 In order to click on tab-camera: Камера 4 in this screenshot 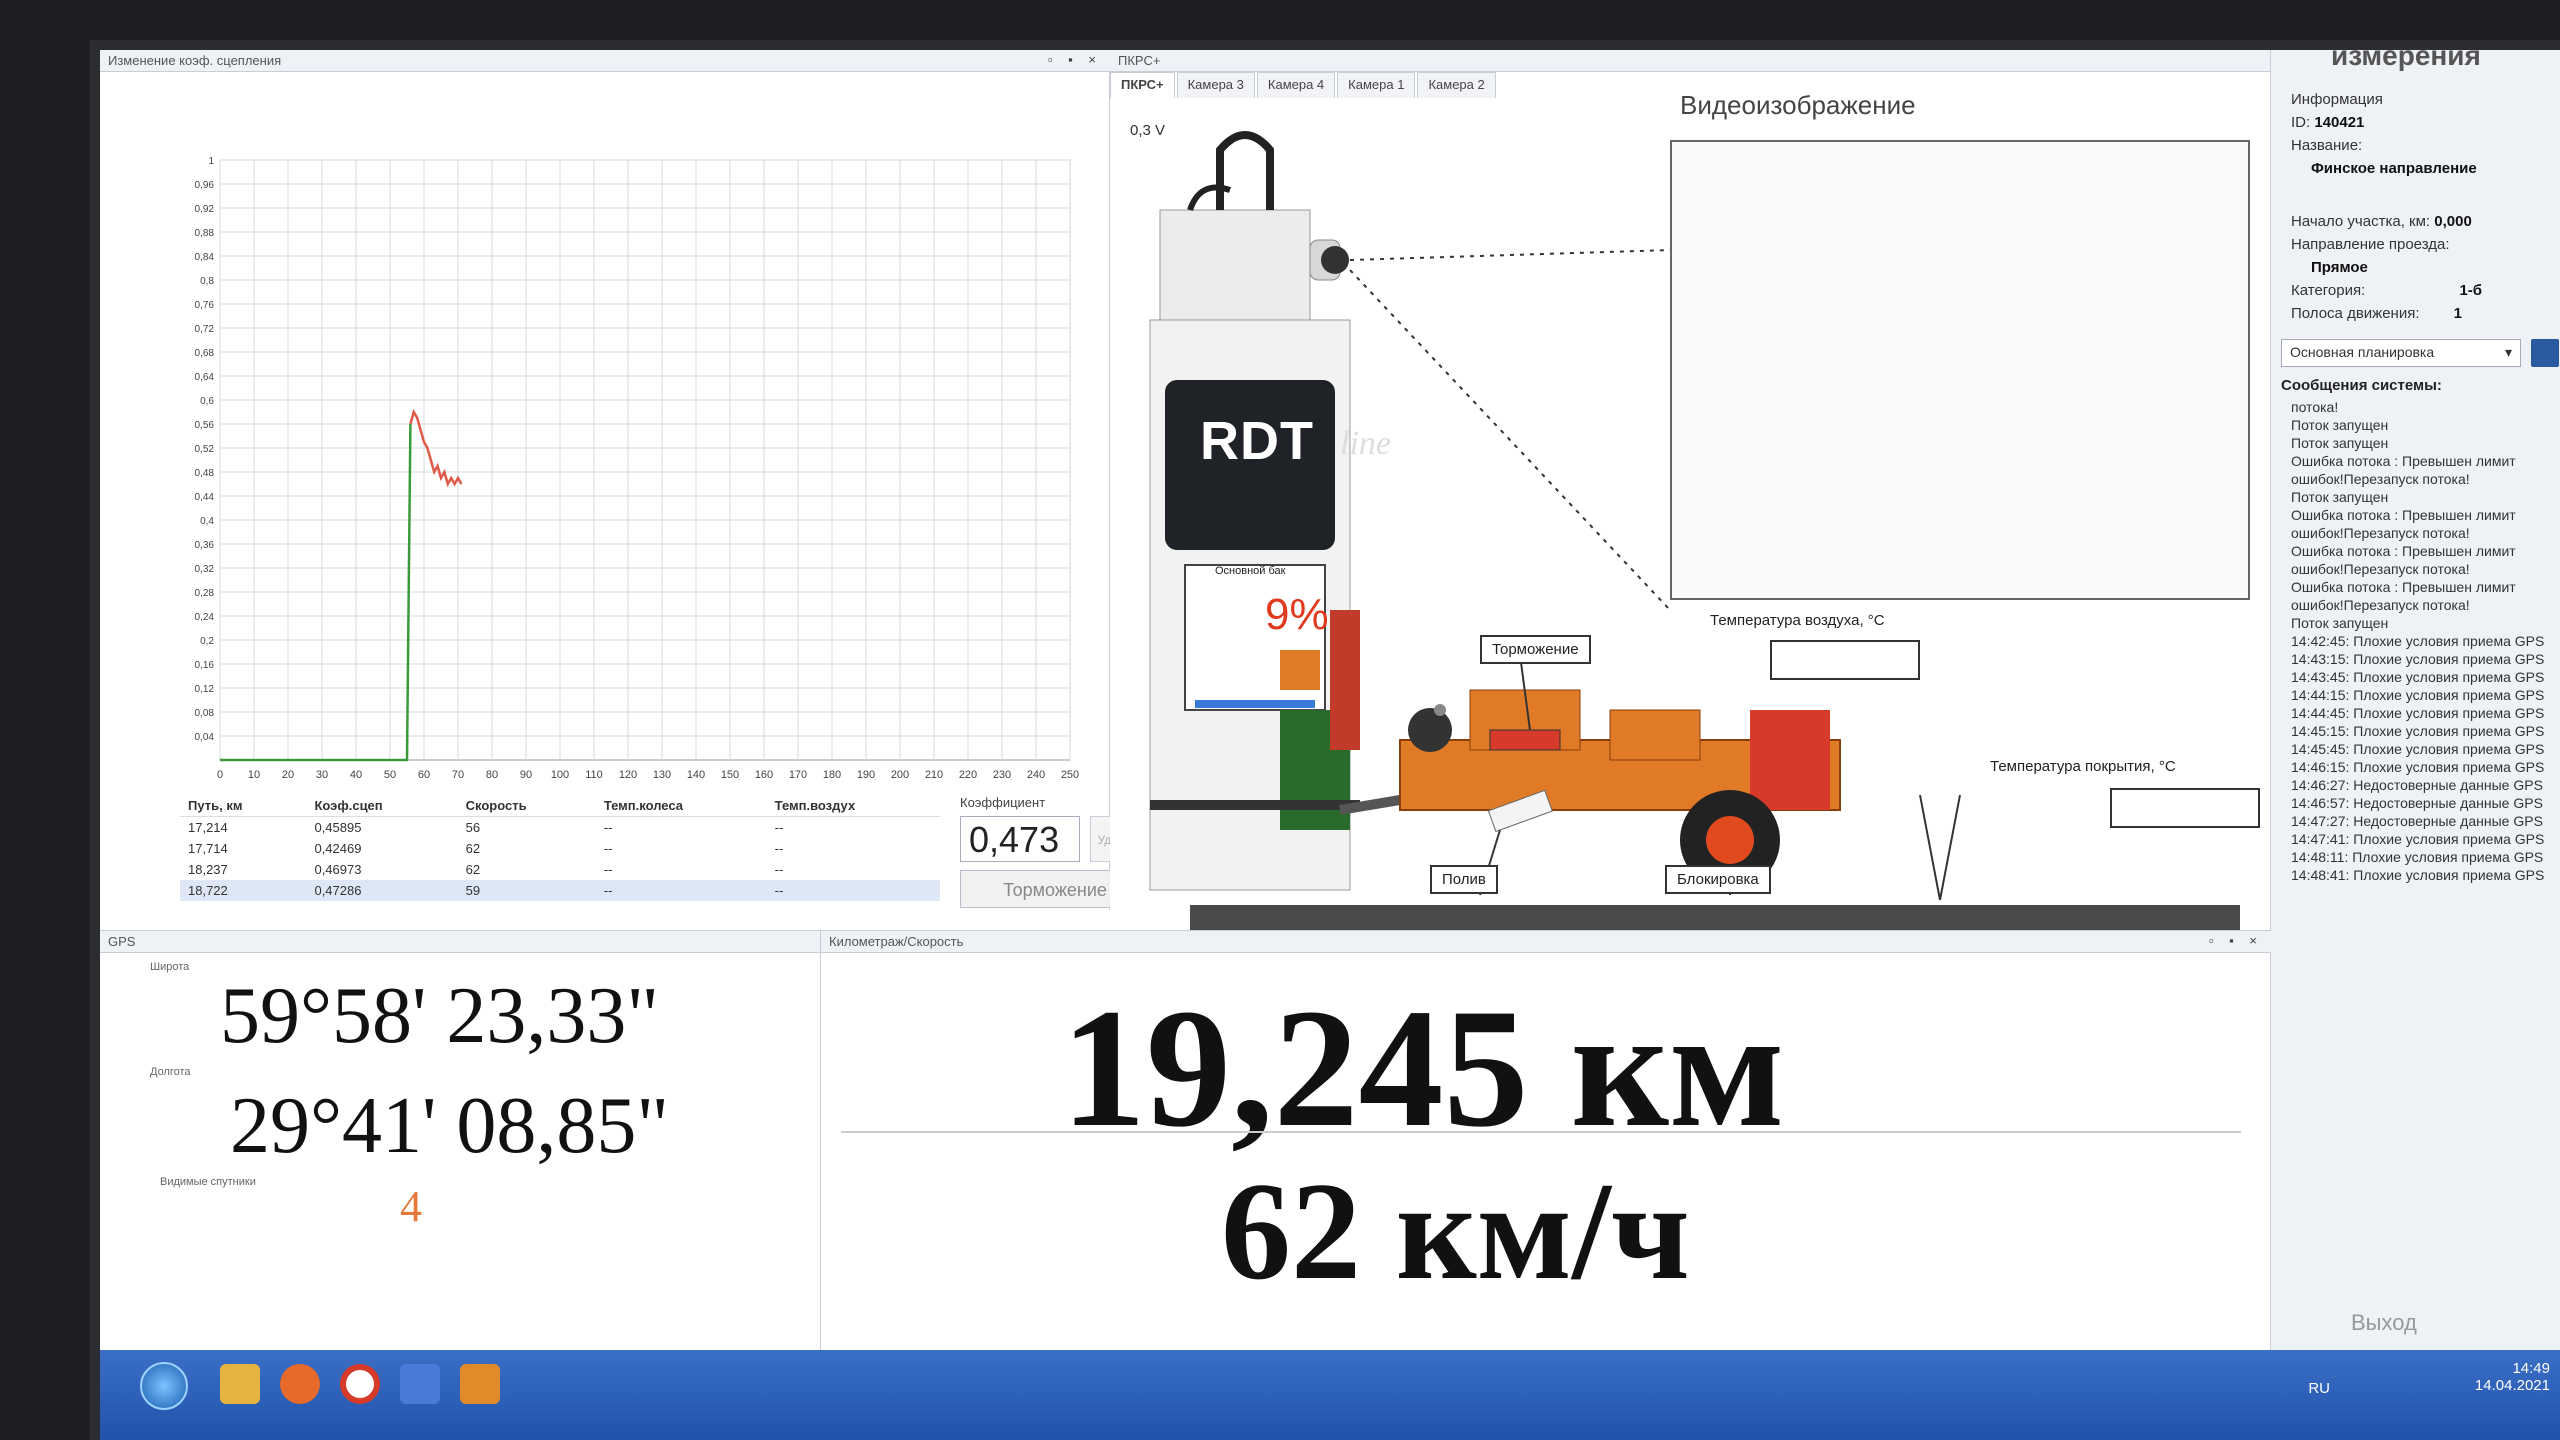, I will do `click(1296, 85)`.